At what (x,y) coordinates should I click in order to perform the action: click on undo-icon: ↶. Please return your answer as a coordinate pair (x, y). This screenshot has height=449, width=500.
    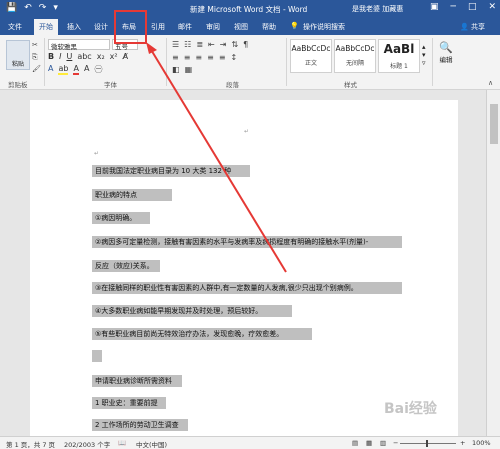
    Looking at the image, I should click on (28, 8).